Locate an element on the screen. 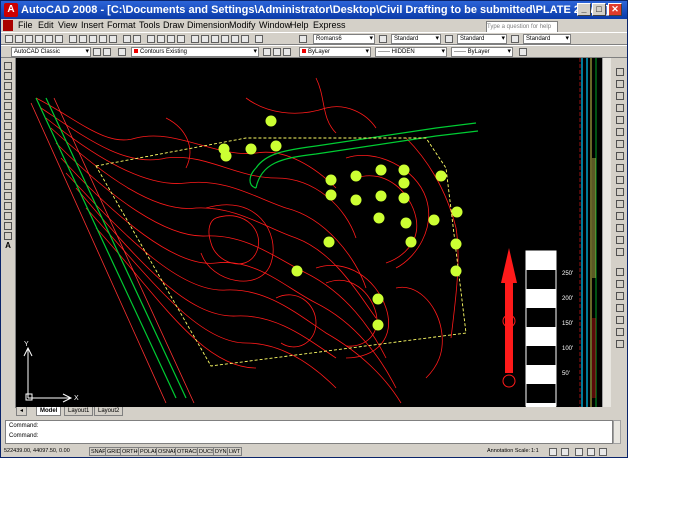 The image size is (700, 525). snap-settings-icon is located at coordinates (620, 344).